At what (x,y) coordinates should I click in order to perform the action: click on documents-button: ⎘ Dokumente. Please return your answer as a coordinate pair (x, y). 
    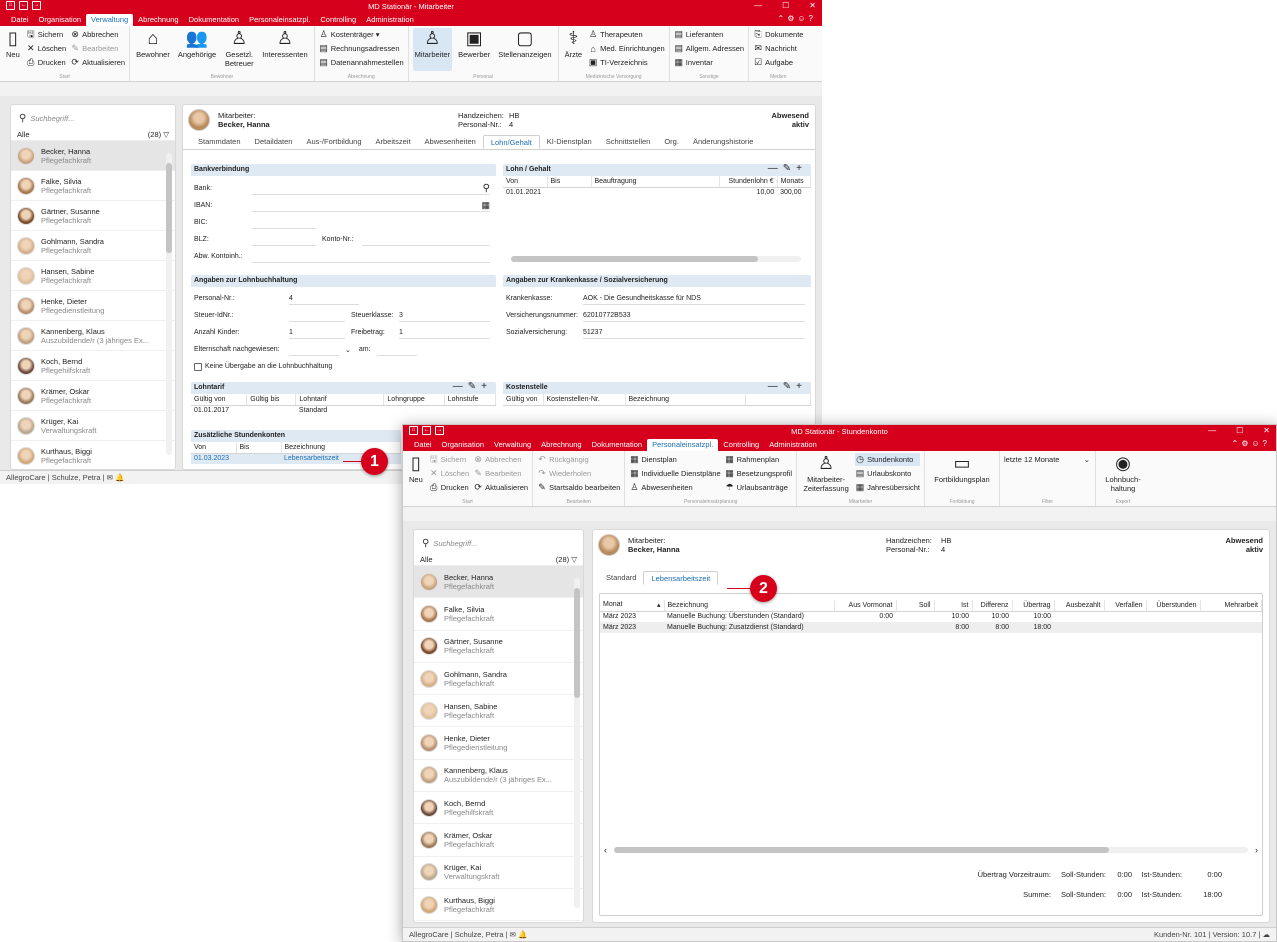
    Looking at the image, I should click on (778, 34).